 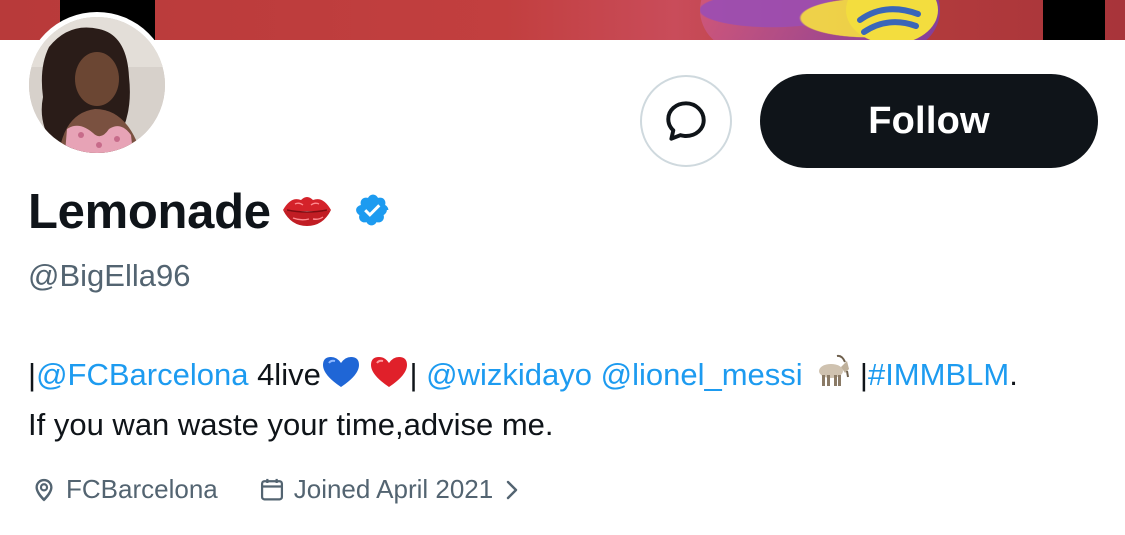 I want to click on calendar-icon, so click(x=271, y=489).